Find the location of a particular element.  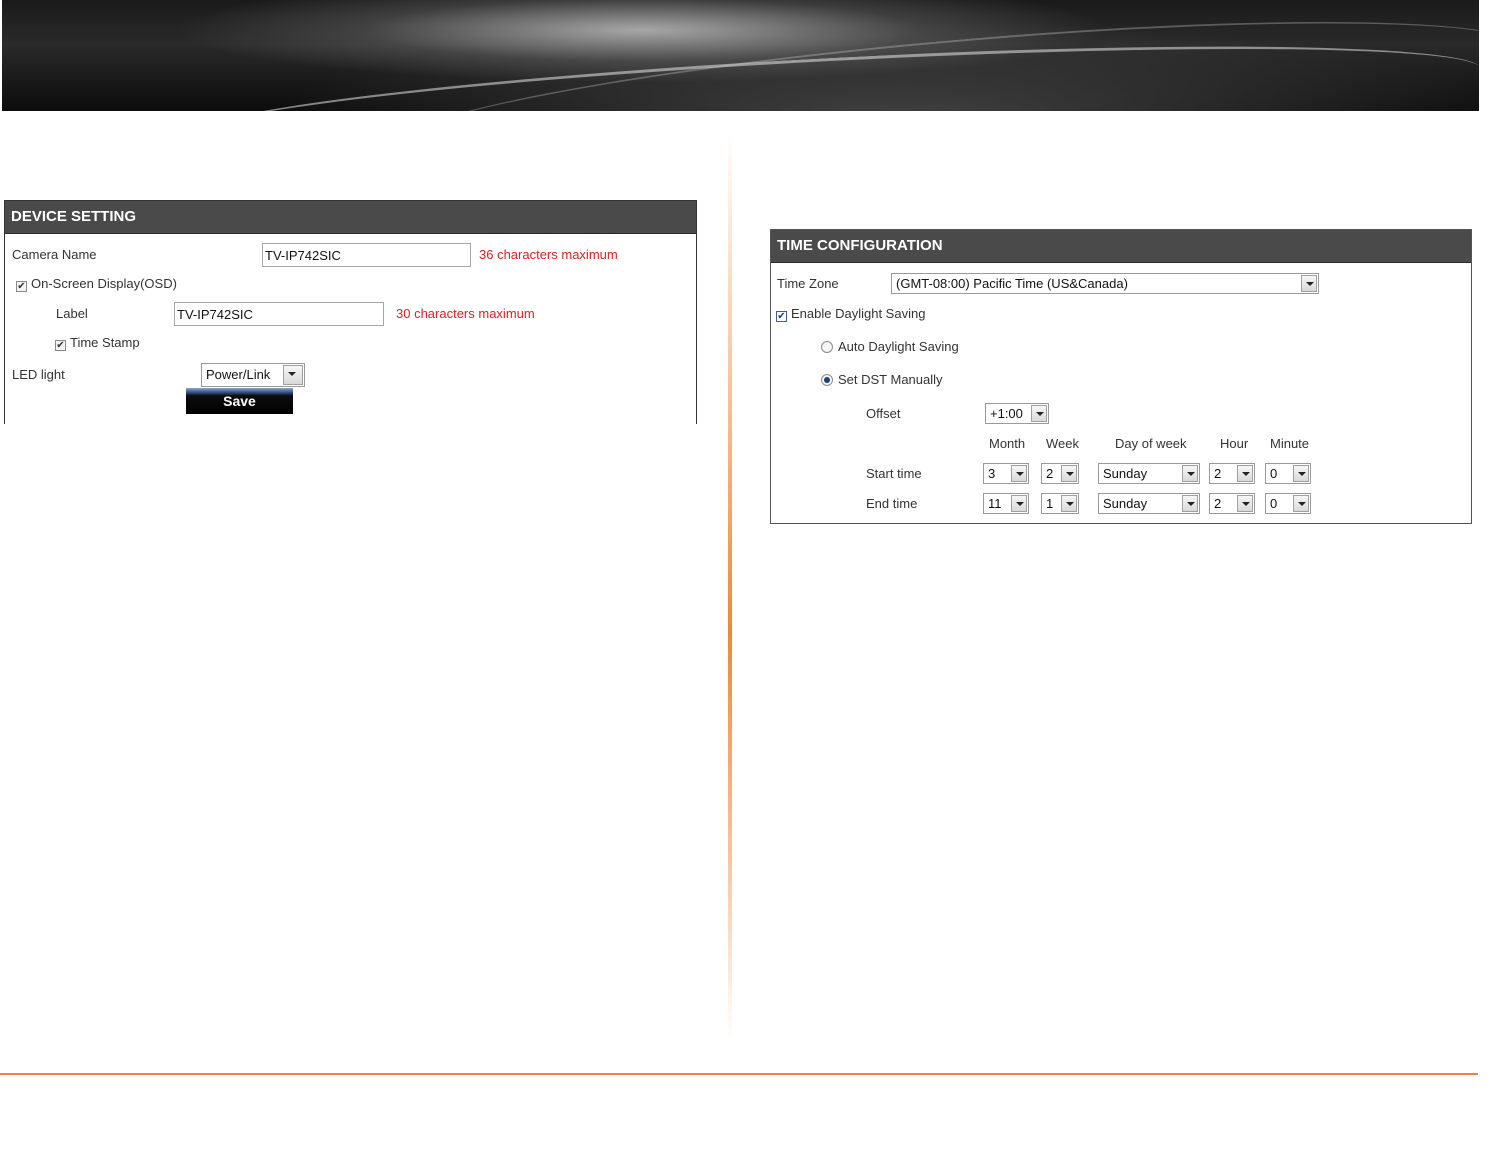

led-light-value: Power/Link is located at coordinates (238, 374).